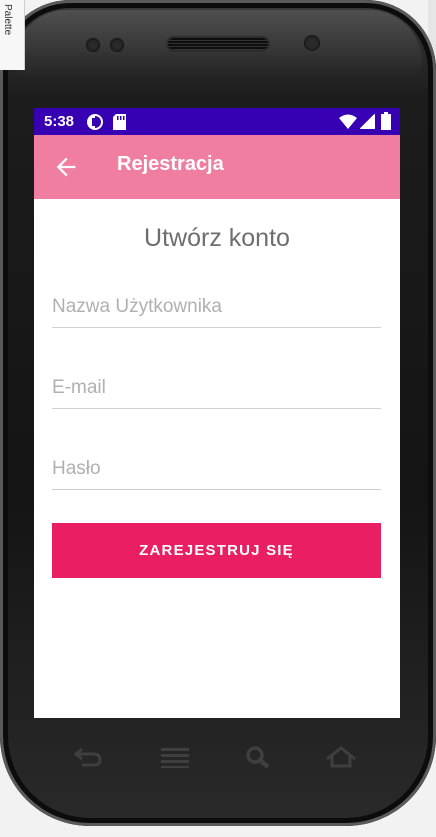  Describe the element at coordinates (89, 757) in the screenshot. I see `back-icon` at that location.